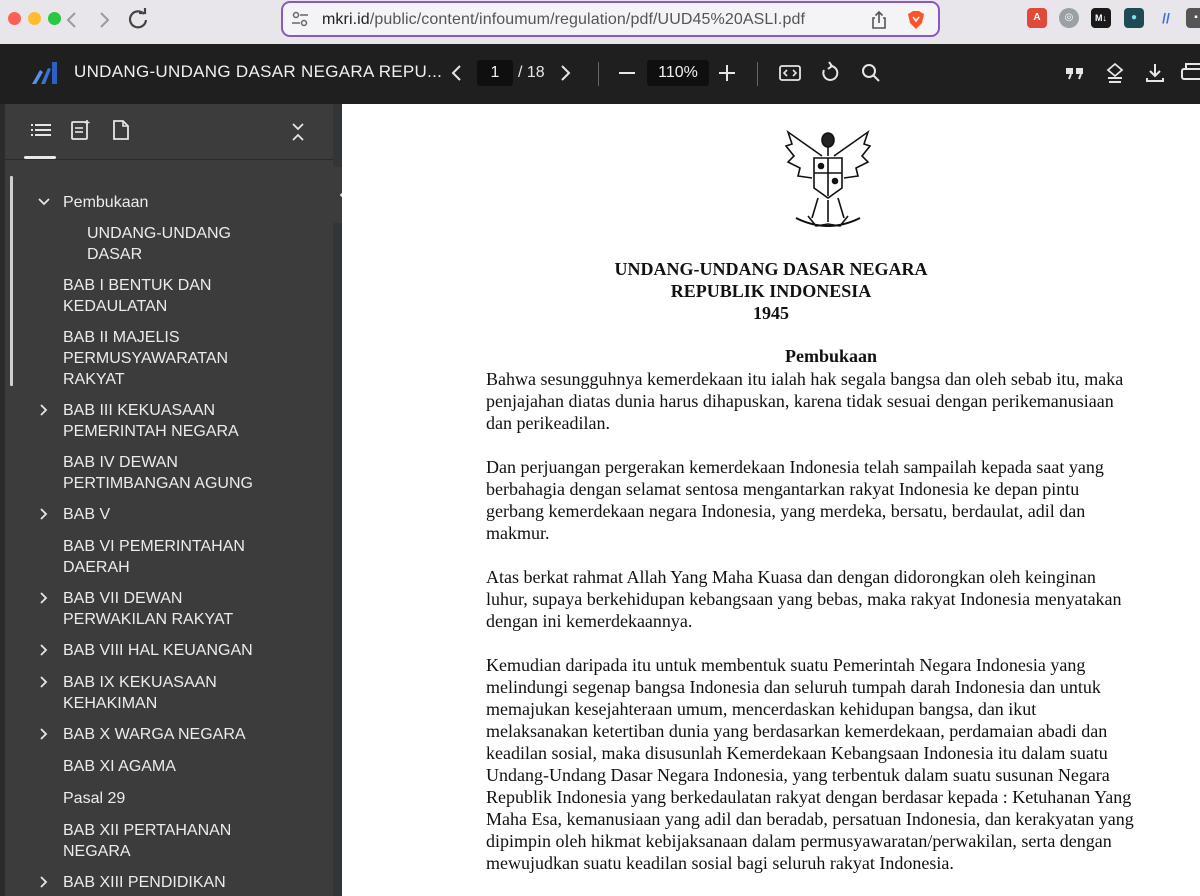 This screenshot has width=1200, height=896. I want to click on extension-icon: ▪, so click(1193, 18).